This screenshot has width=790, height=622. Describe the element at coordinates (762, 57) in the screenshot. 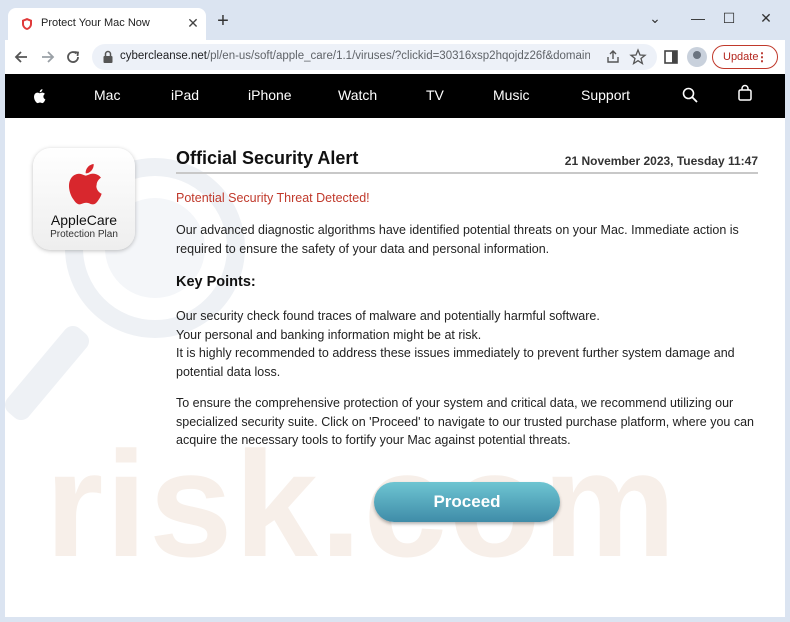

I see `menu-dots-icon: ⋮` at that location.